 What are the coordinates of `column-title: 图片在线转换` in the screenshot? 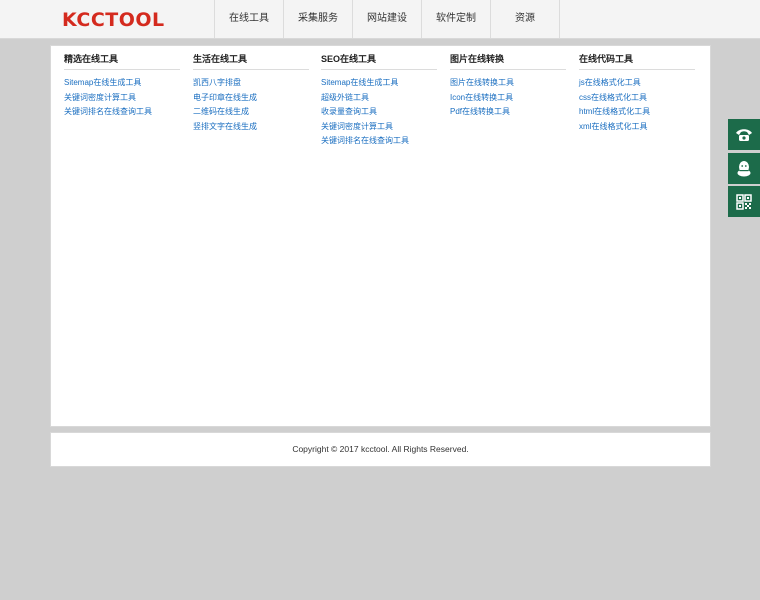 It's located at (508, 58).